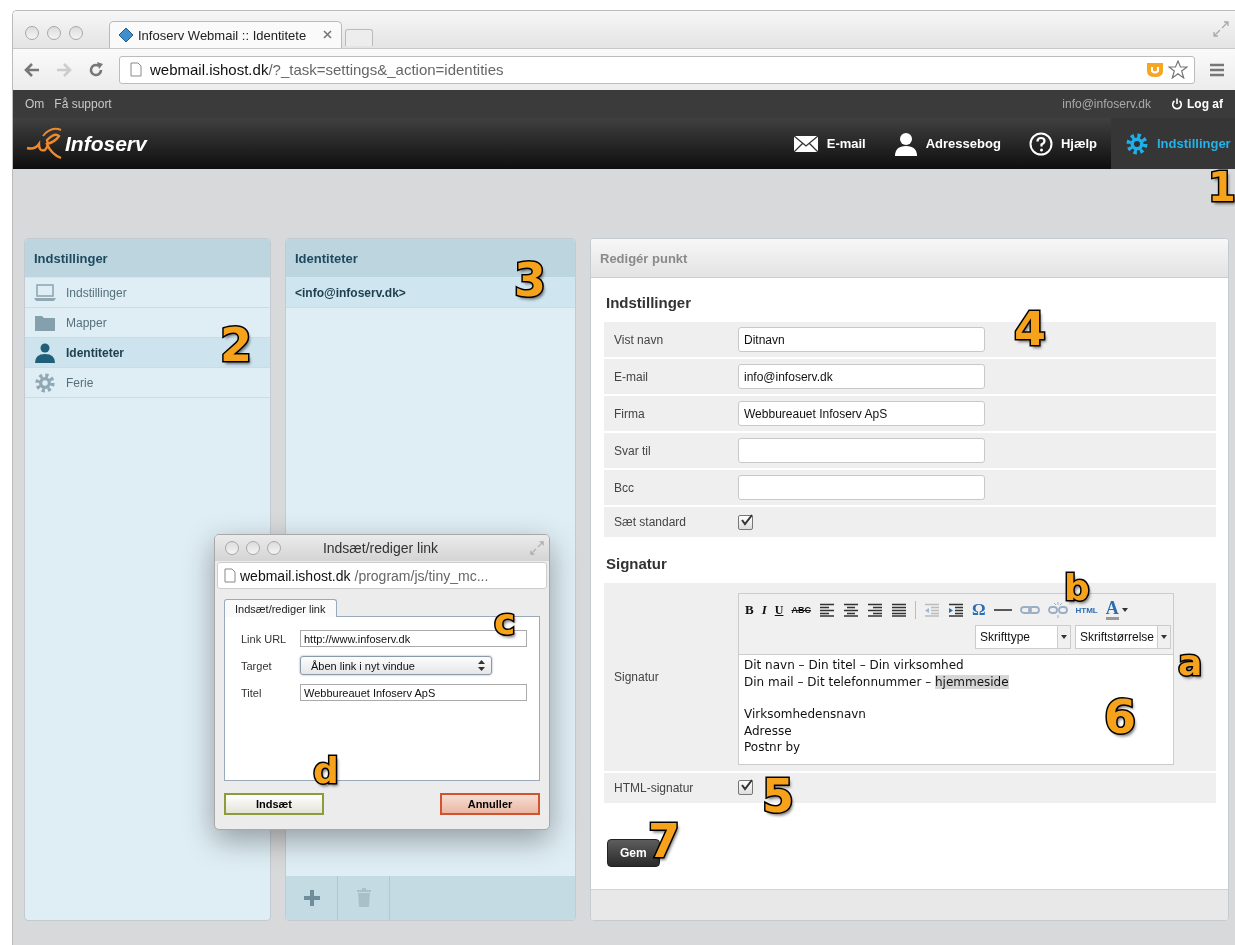 This screenshot has width=1235, height=945. I want to click on user-email: info@infoserv.dk, so click(1106, 104).